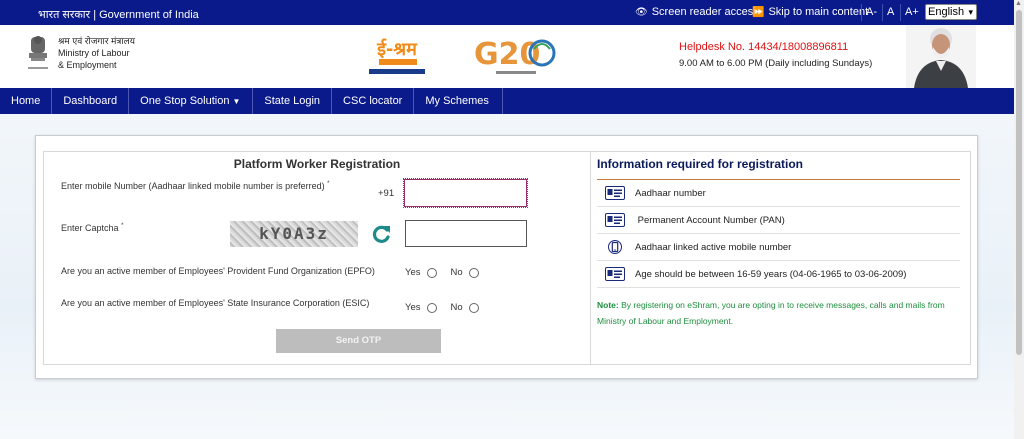 The height and width of the screenshot is (439, 1024). I want to click on nav-csc-locator: CSC locator, so click(373, 101).